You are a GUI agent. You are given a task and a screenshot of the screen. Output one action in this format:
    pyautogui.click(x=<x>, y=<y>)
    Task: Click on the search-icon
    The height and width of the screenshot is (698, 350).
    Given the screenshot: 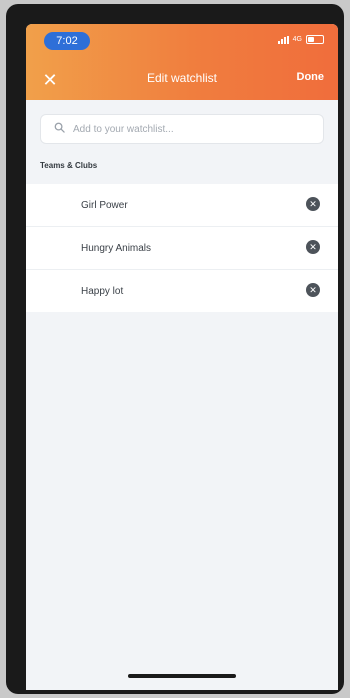 What is the action you would take?
    pyautogui.click(x=59, y=129)
    